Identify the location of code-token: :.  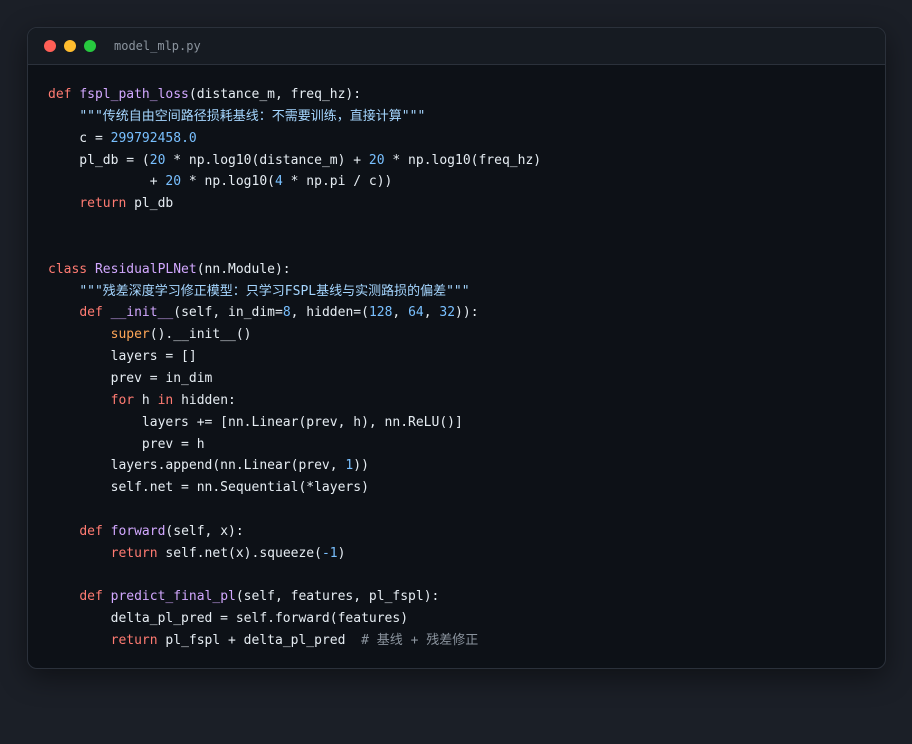
(474, 313).